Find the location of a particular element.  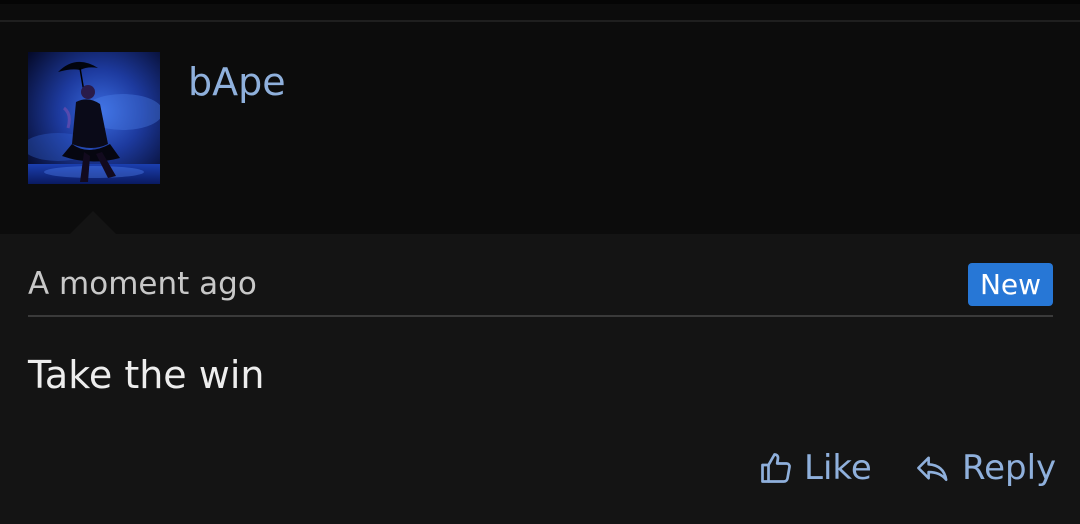

username: bApe is located at coordinates (237, 82).